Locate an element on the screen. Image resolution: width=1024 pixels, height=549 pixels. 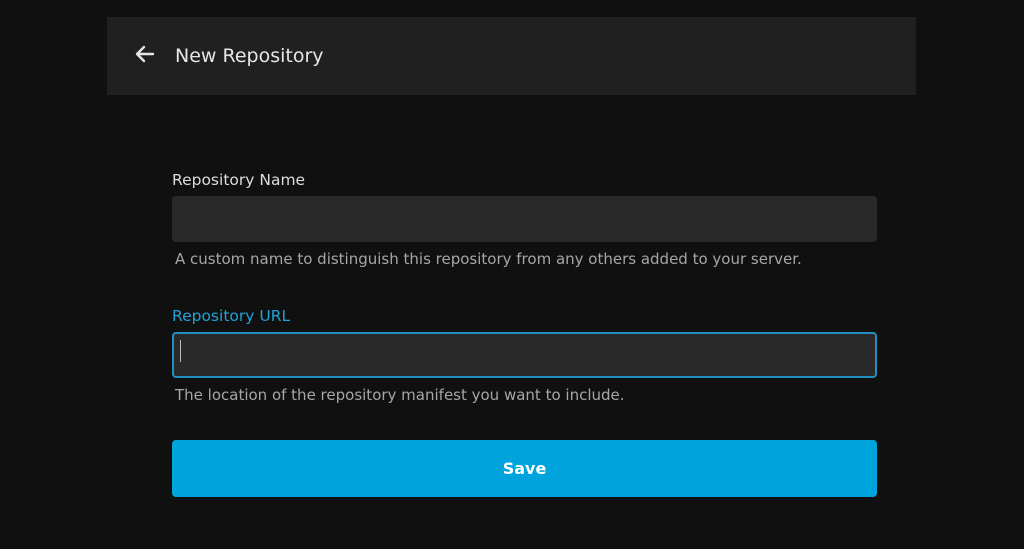
page-header: New Repository is located at coordinates (511, 56).